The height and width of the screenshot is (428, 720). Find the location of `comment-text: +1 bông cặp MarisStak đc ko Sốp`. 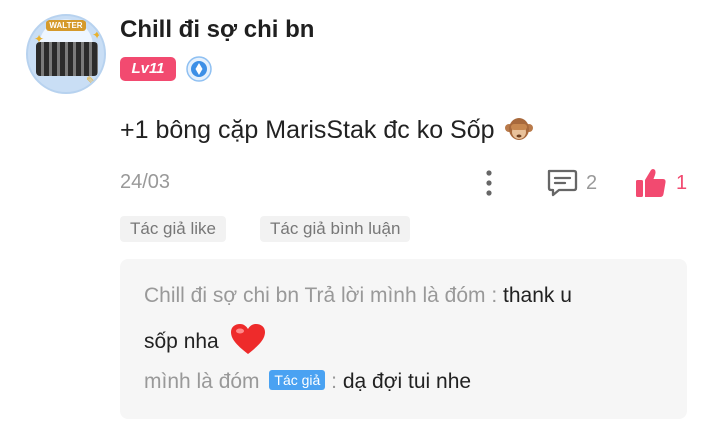

comment-text: +1 bông cặp MarisStak đc ko Sốp is located at coordinates (327, 130).